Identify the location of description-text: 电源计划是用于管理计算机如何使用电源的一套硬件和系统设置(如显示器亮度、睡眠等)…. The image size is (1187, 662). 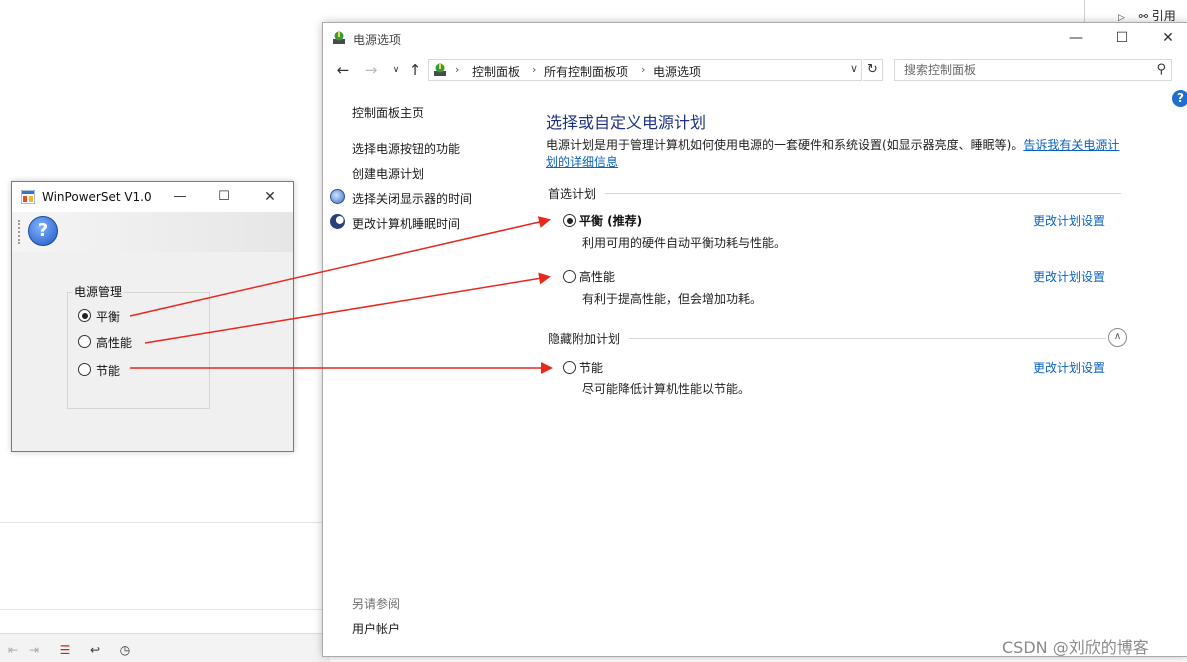
(785, 145).